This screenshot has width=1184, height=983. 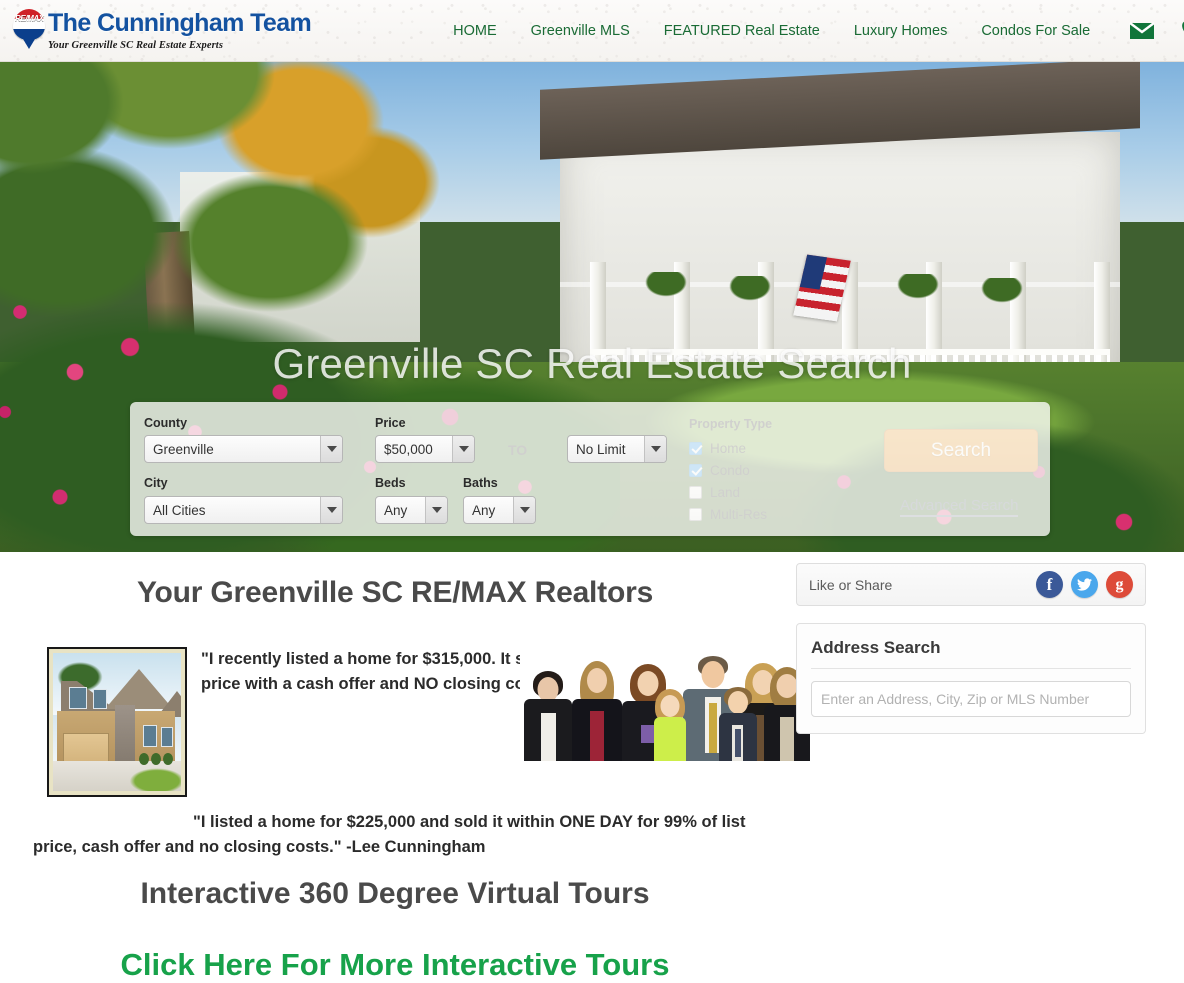 I want to click on remax-wordmark: RE/MAX, so click(x=29, y=18).